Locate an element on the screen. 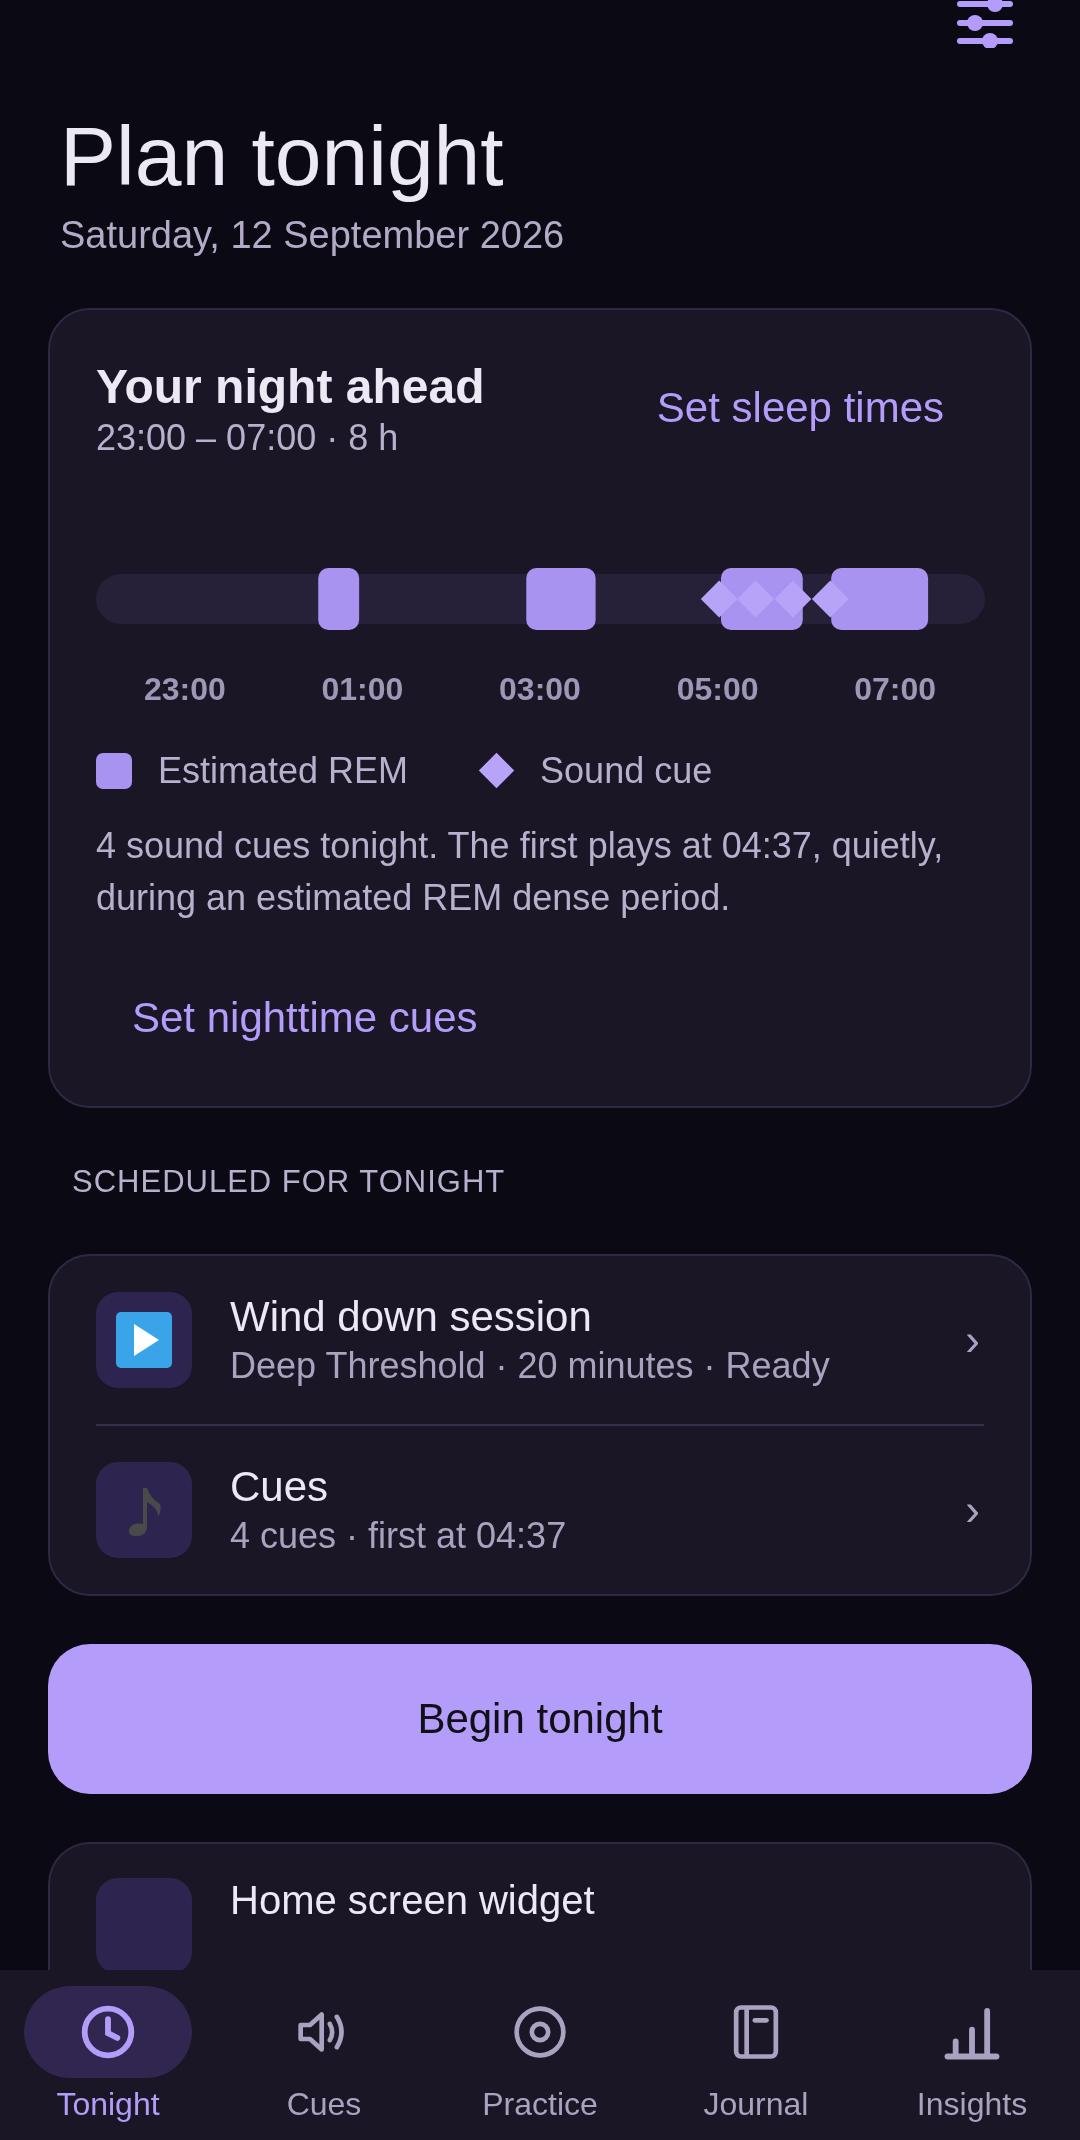 Image resolution: width=1080 pixels, height=2140 pixels. item-subtitle: Deep Threshold · 20 minutes · Ready is located at coordinates (530, 1365).